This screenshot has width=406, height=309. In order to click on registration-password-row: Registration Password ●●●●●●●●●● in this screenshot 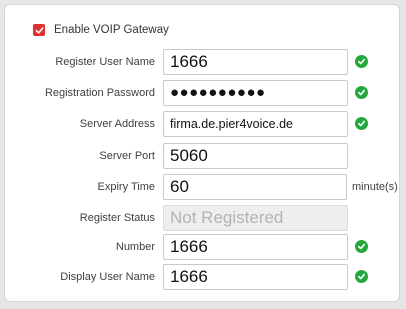, I will do `click(203, 93)`.